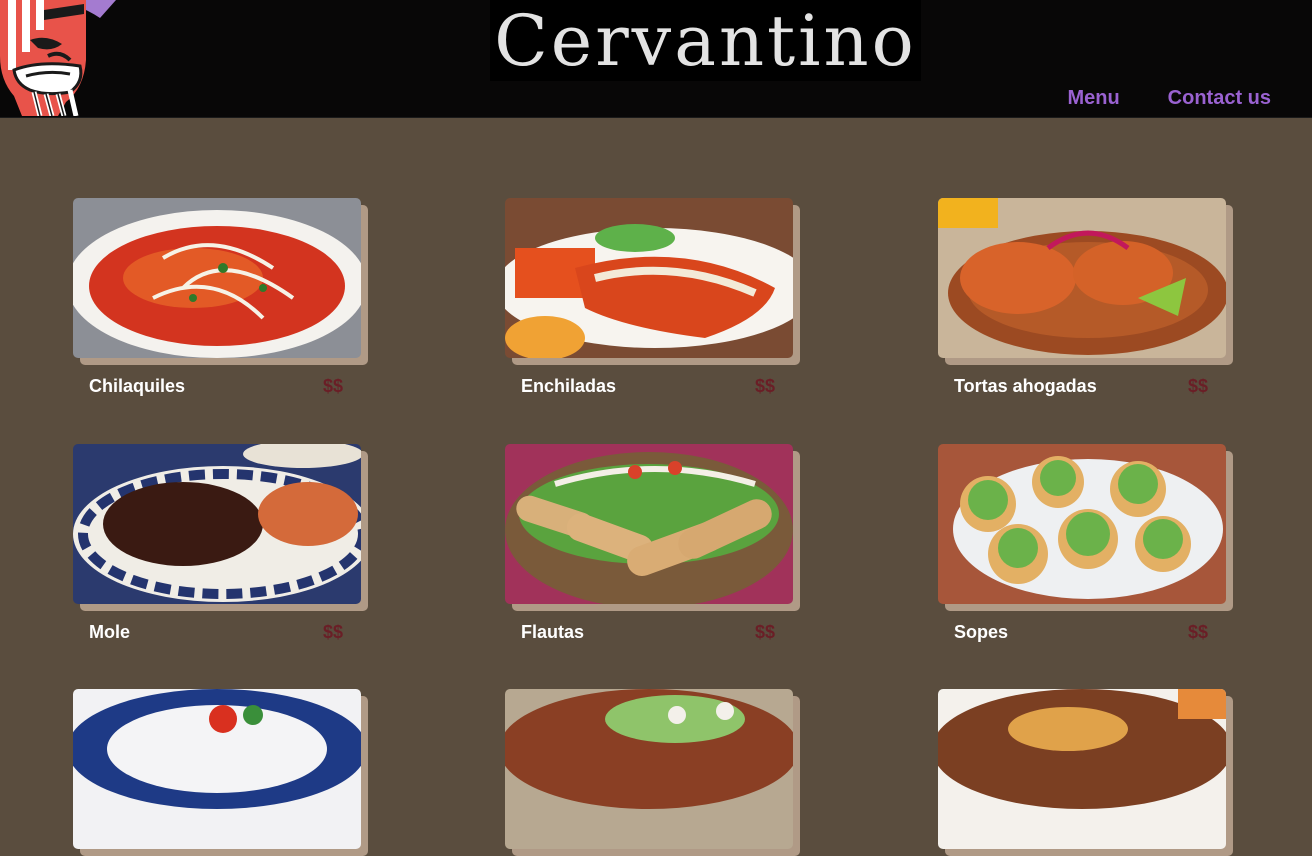 This screenshot has height=856, width=1312. What do you see at coordinates (553, 632) in the screenshot?
I see `dish-name: Flautas` at bounding box center [553, 632].